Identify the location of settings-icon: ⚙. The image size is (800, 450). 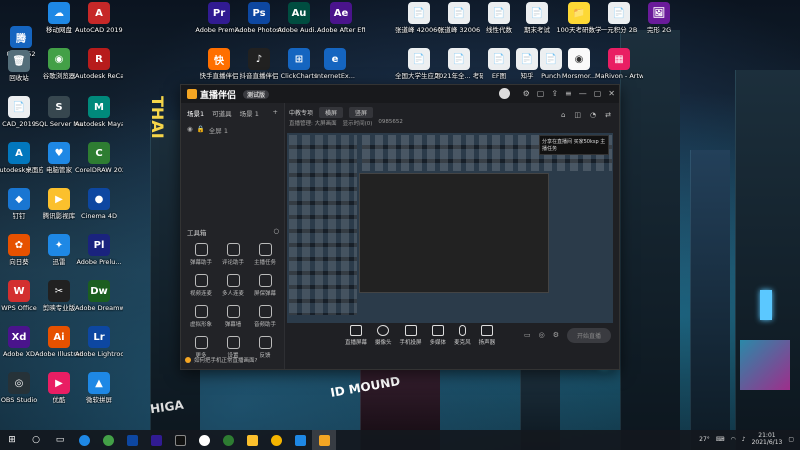
(526, 93).